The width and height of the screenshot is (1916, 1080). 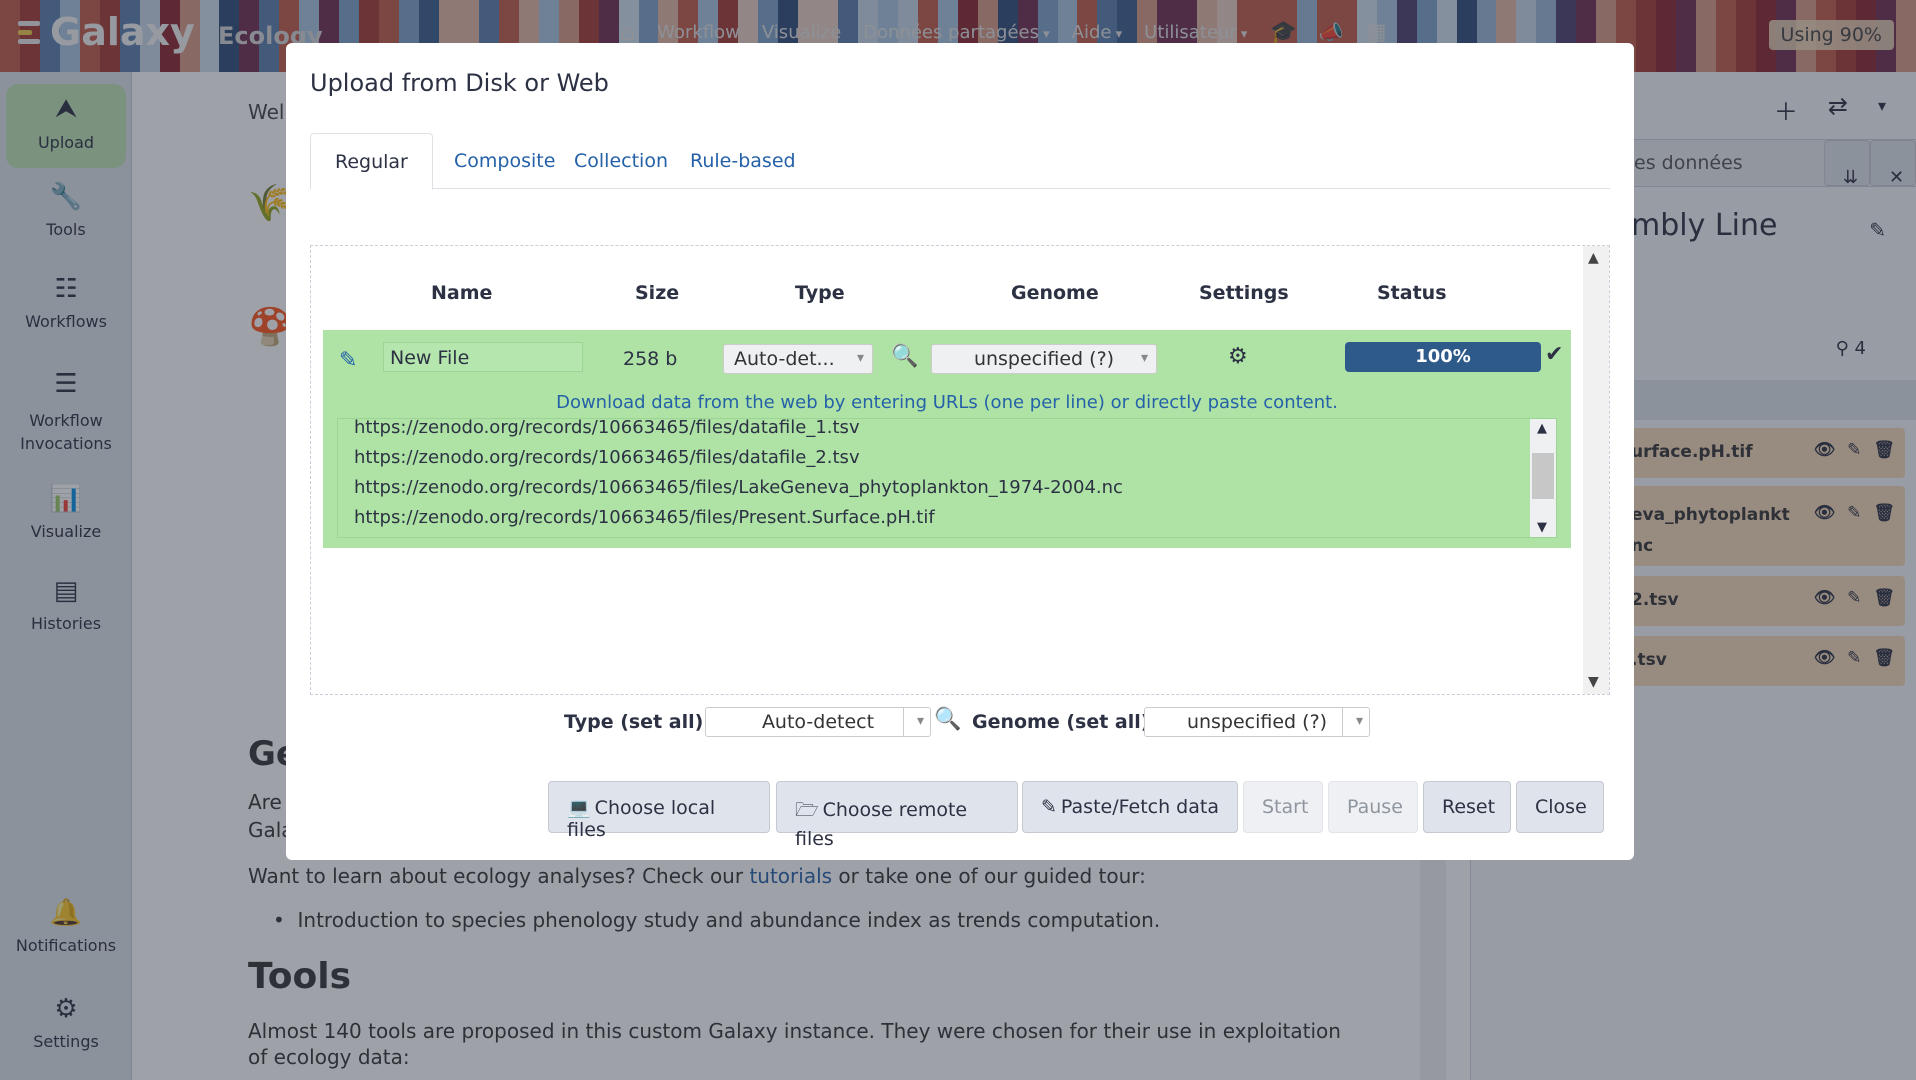 What do you see at coordinates (807, 810) in the screenshot?
I see `folder-open-icon: 🗁` at bounding box center [807, 810].